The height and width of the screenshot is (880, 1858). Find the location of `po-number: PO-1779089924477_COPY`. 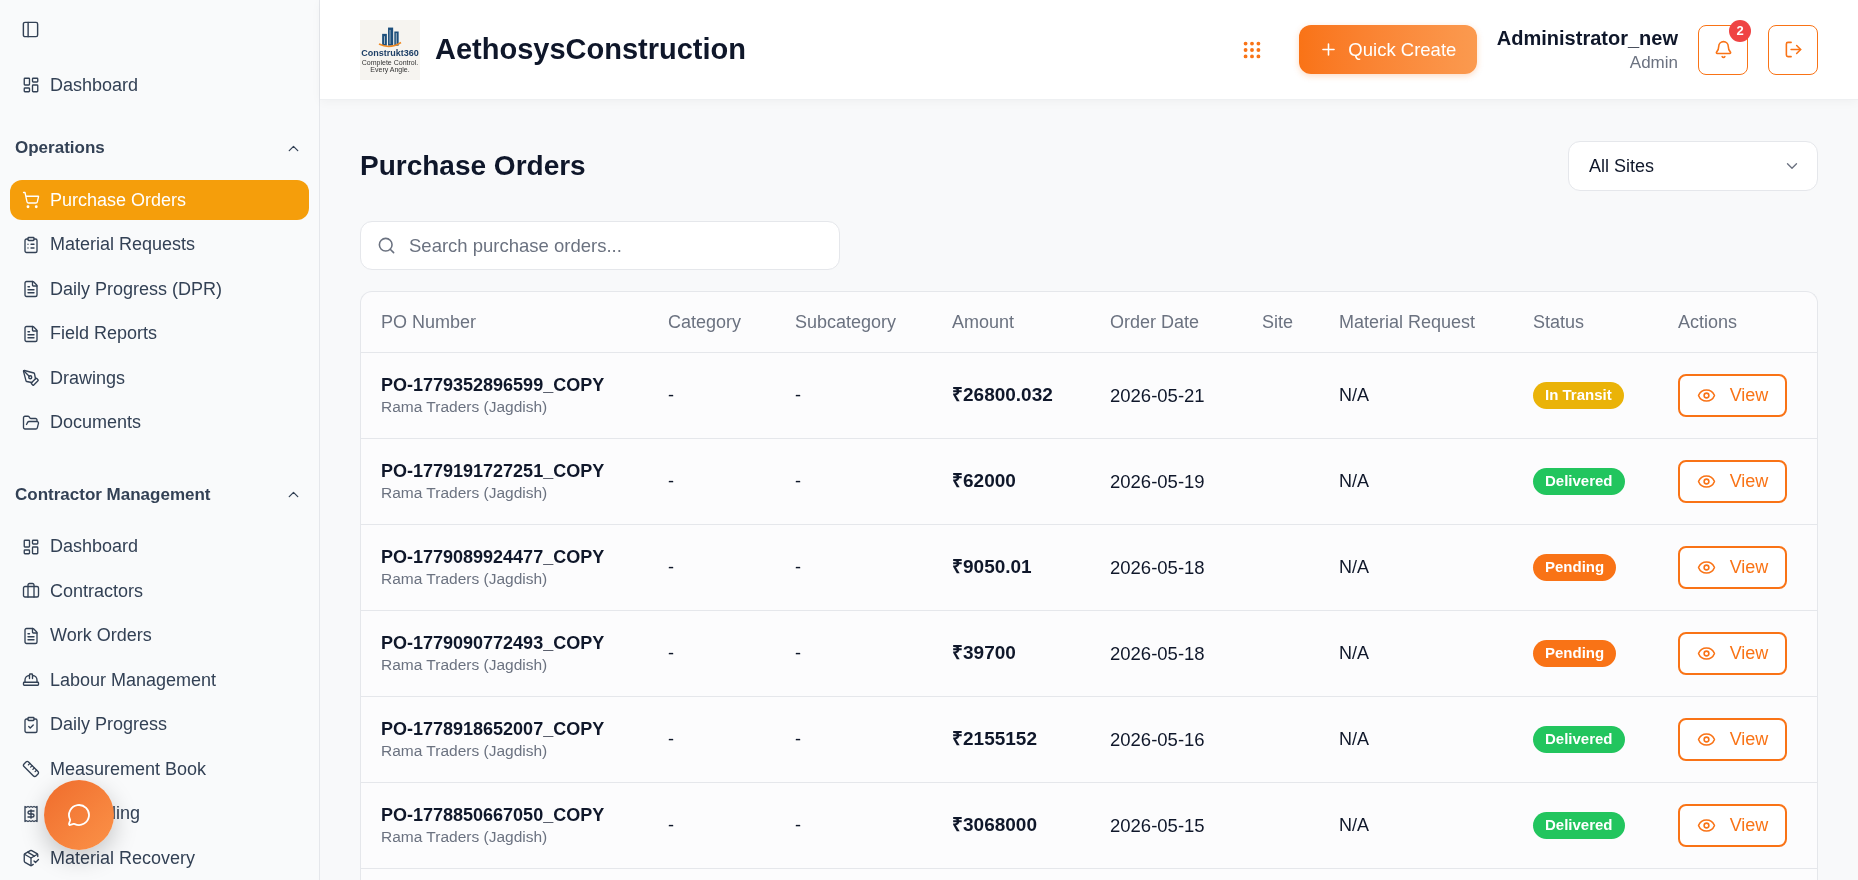

po-number: PO-1779089924477_COPY is located at coordinates (493, 557).